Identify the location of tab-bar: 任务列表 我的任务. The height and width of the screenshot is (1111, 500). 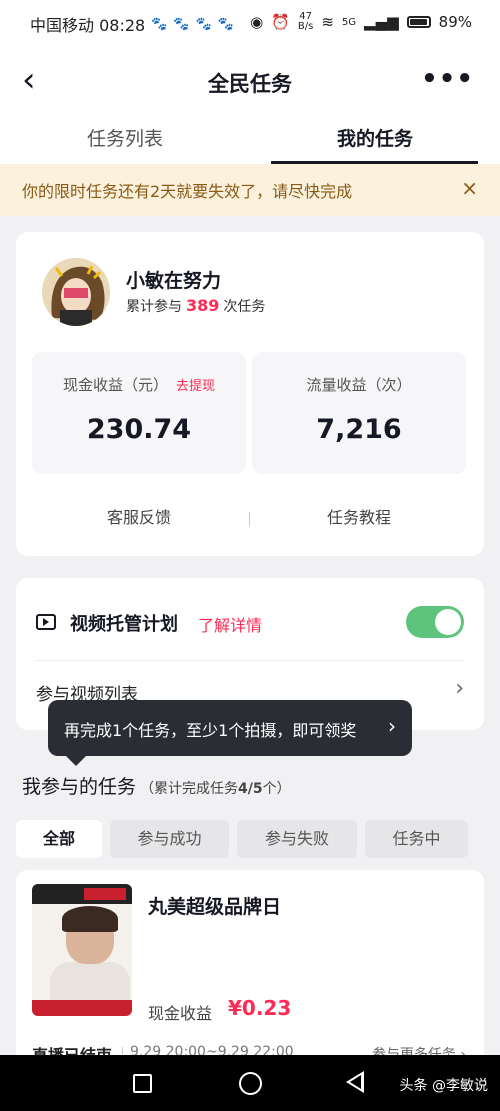
(250, 141).